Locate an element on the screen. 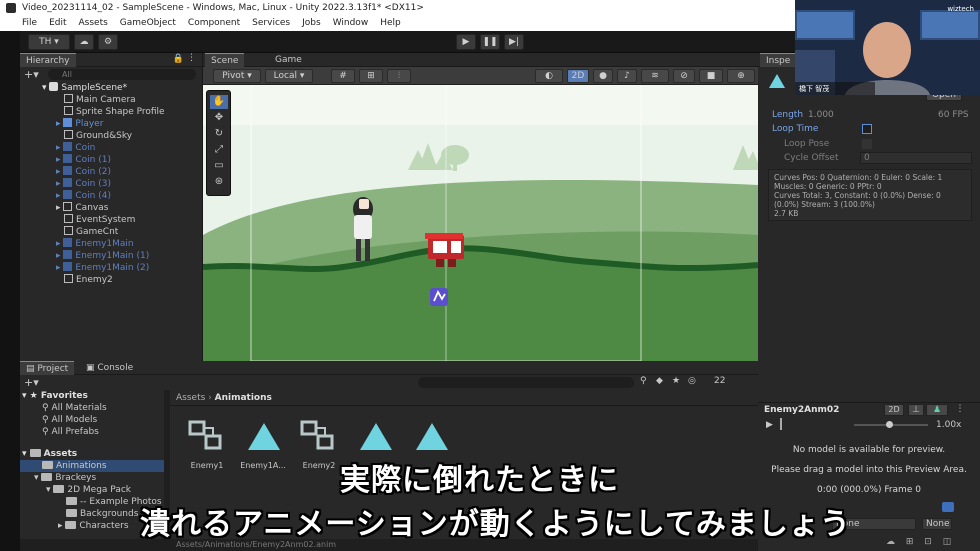 The width and height of the screenshot is (980, 551). hierarchy-item: Main Camera is located at coordinates (100, 100).